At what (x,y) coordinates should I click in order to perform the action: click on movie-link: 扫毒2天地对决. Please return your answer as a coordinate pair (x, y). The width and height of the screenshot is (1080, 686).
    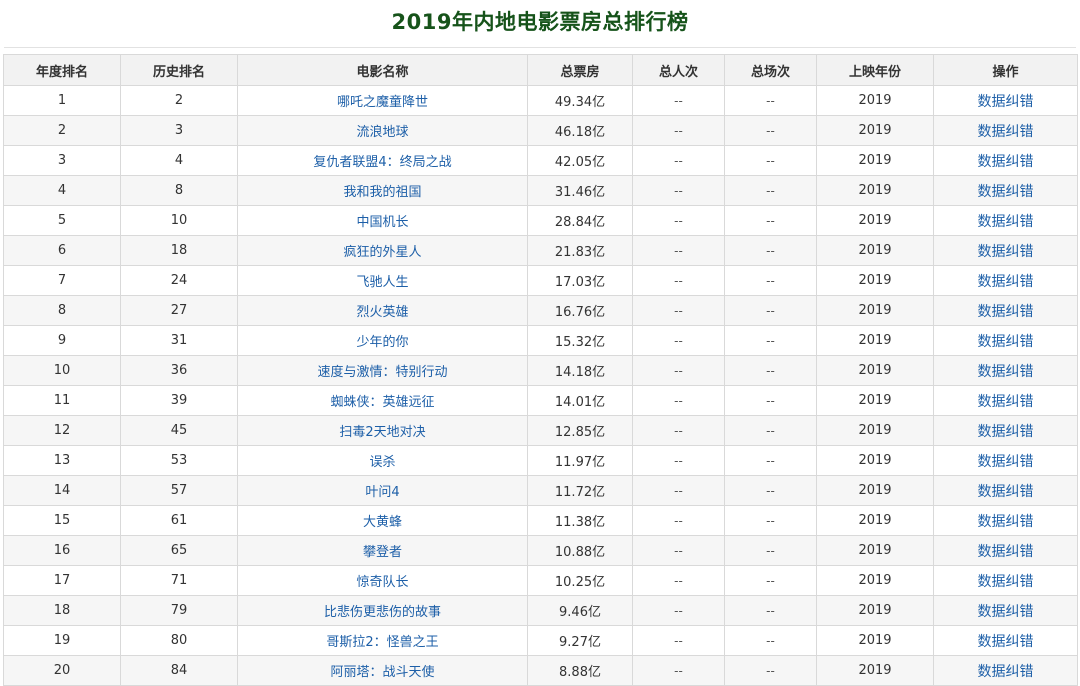
    Looking at the image, I should click on (382, 432).